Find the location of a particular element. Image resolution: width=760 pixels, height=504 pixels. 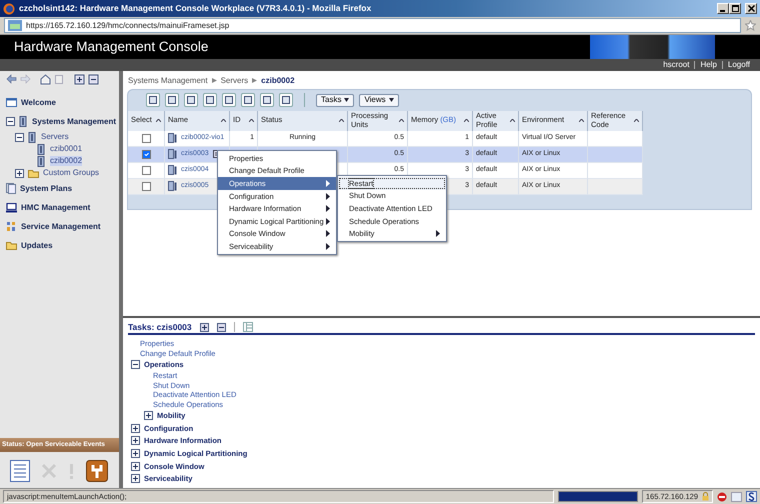

columns-button is located at coordinates (191, 100).